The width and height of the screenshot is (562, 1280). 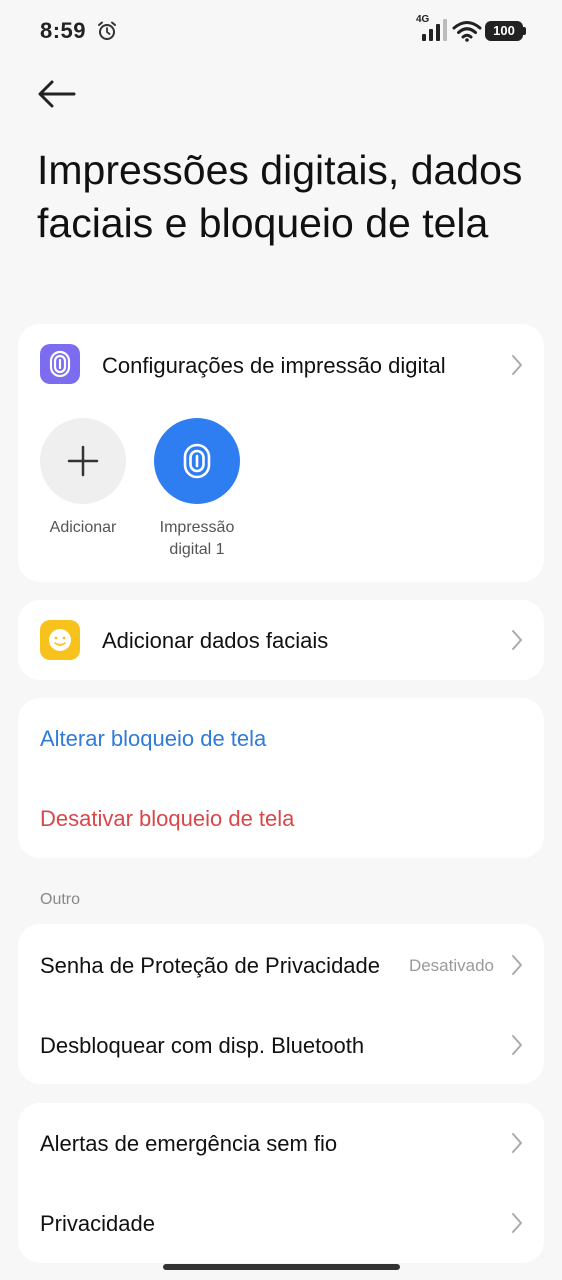 I want to click on fingerprint-settings-icon, so click(x=60, y=364).